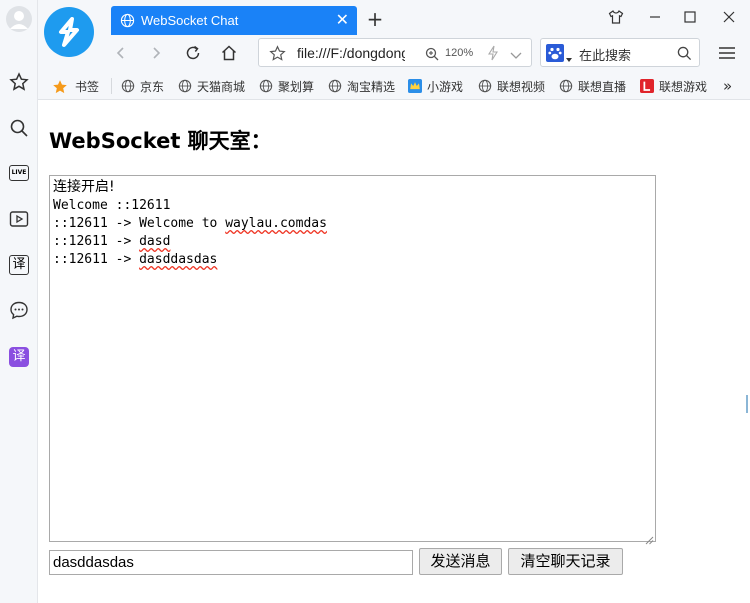 This screenshot has height=603, width=750. I want to click on search-placeholder: 在此搜索, so click(605, 56).